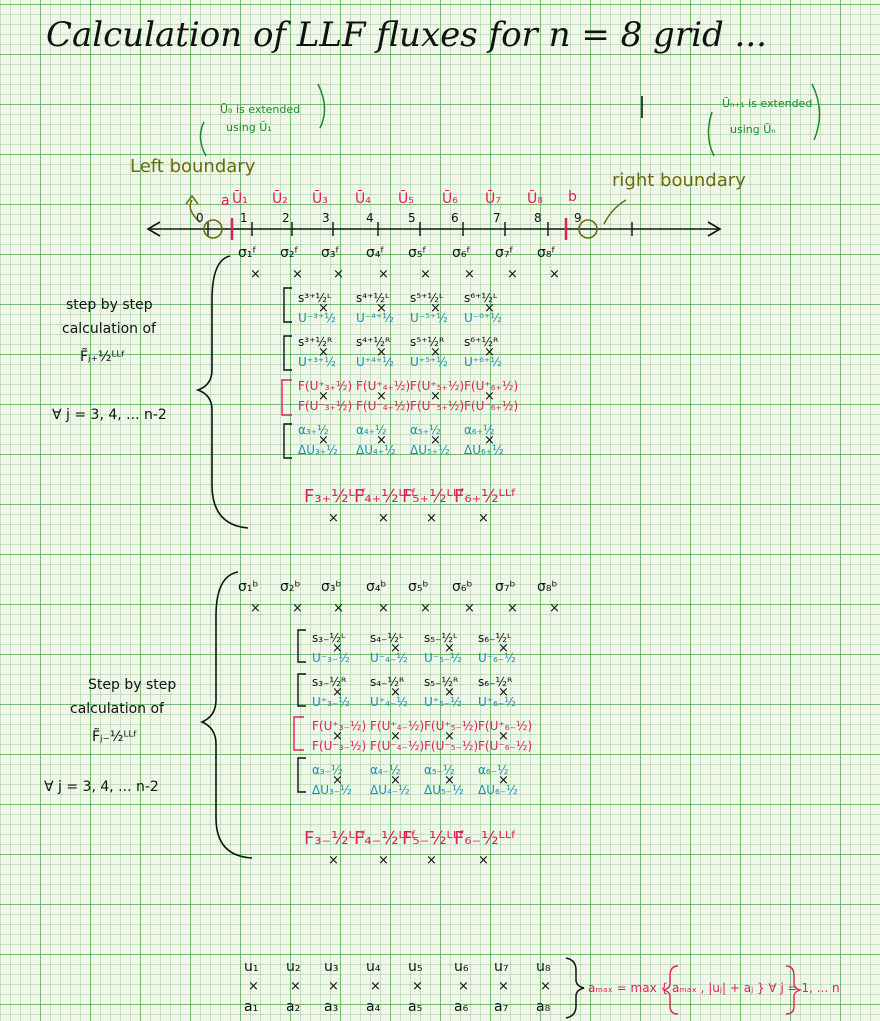  I want to click on left-boundary-note-top: Ū₀ is extended, so click(260, 109).